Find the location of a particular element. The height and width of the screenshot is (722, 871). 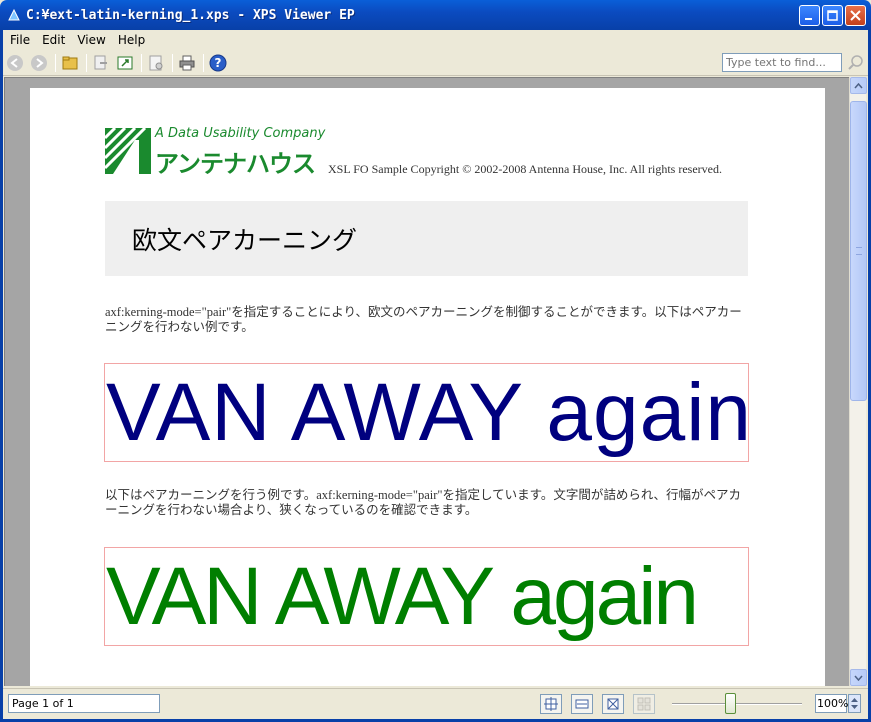

forward-arrow-icon is located at coordinates (39, 62).